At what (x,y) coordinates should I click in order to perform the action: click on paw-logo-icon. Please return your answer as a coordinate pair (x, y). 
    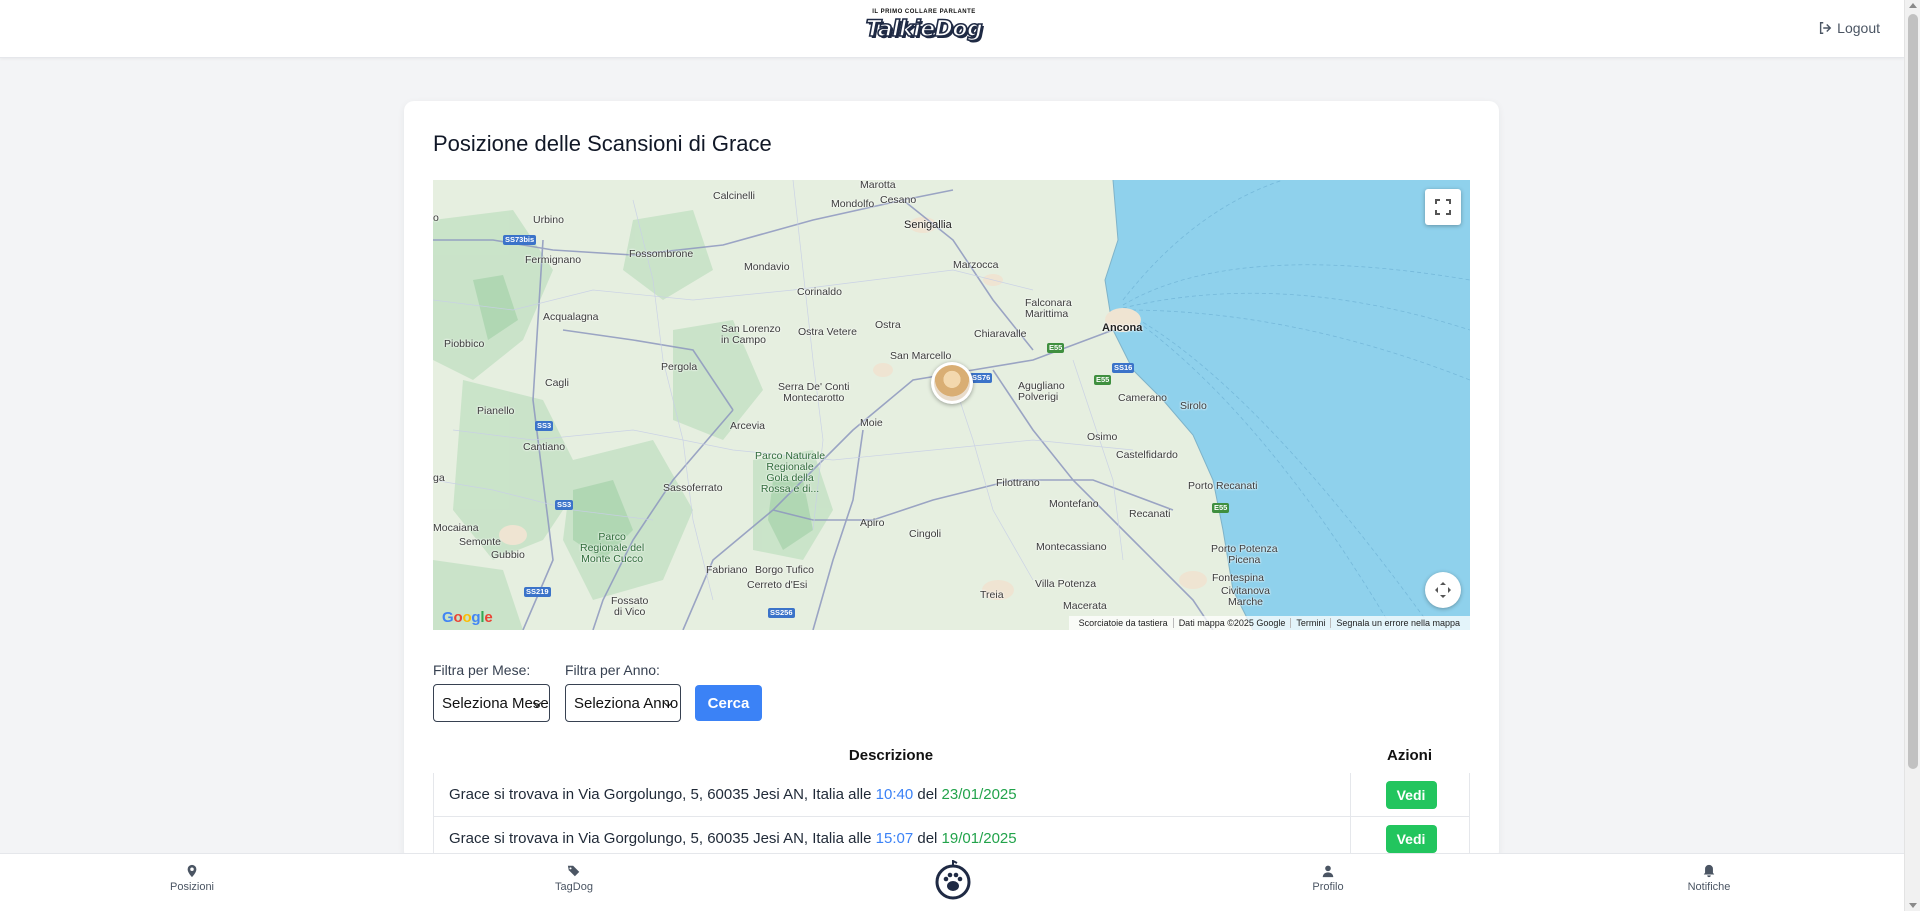
    Looking at the image, I should click on (953, 879).